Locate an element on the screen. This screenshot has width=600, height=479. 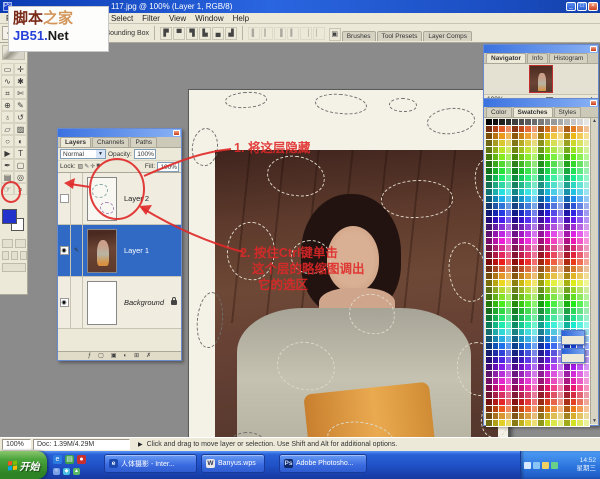
brush-tool-icon: ✎ is located at coordinates (20, 105).